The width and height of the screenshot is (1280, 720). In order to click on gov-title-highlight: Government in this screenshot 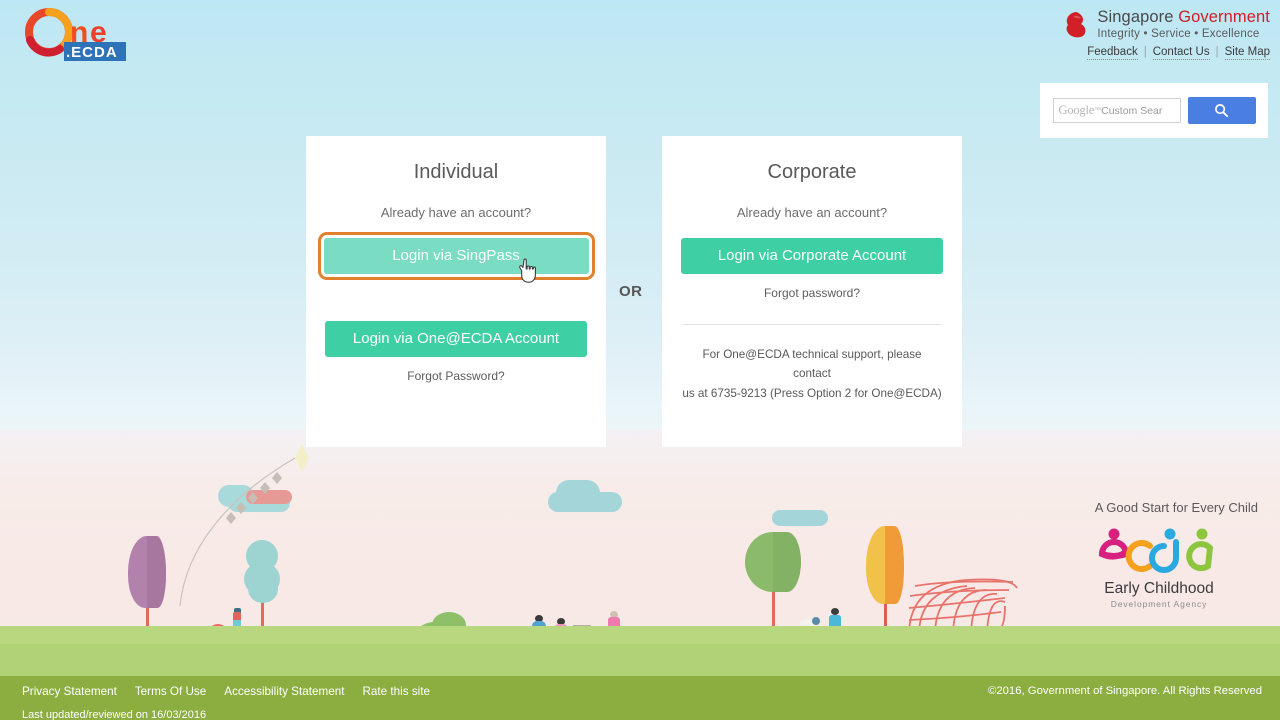, I will do `click(1224, 17)`.